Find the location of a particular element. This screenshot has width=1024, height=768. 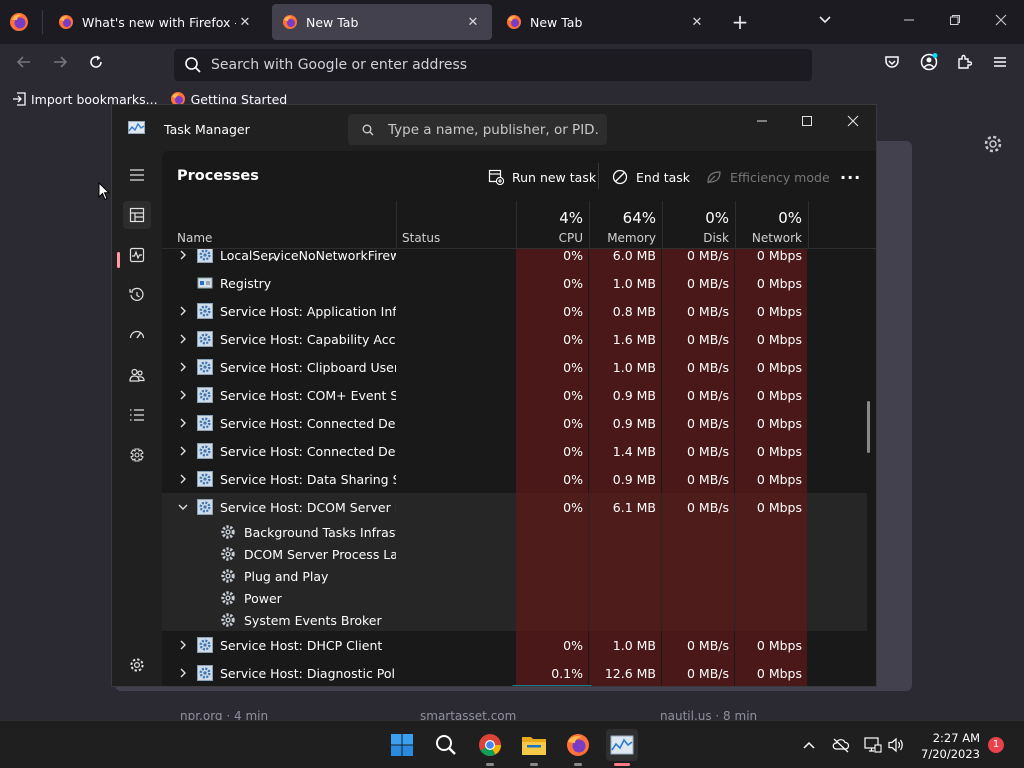

column-network-header: 0% Network is located at coordinates (771, 225).